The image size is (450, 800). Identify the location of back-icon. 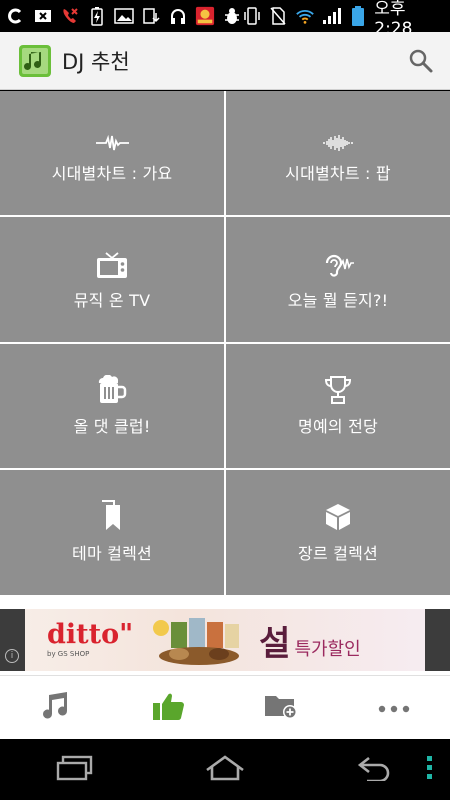
(375, 770).